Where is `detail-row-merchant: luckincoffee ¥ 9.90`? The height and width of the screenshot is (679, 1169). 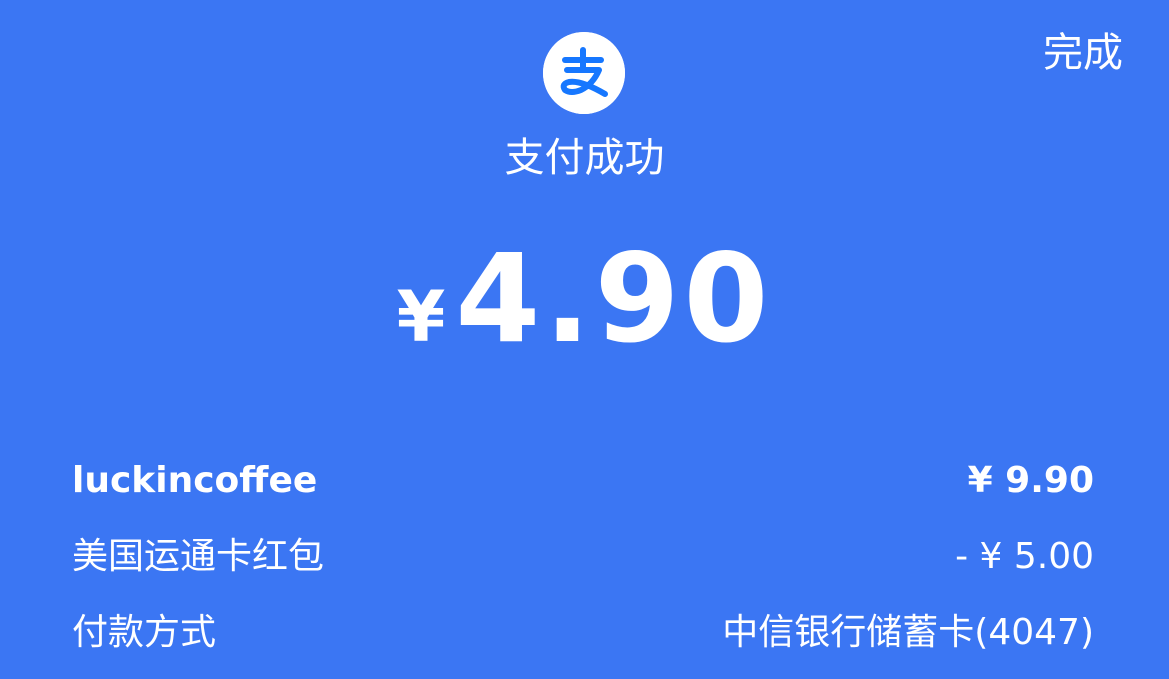
detail-row-merchant: luckincoffee ¥ 9.90 is located at coordinates (583, 481).